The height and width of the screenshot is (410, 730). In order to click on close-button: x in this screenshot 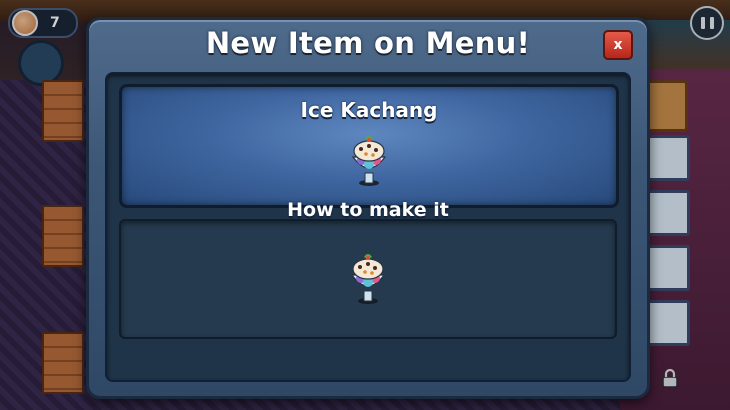, I will do `click(618, 45)`.